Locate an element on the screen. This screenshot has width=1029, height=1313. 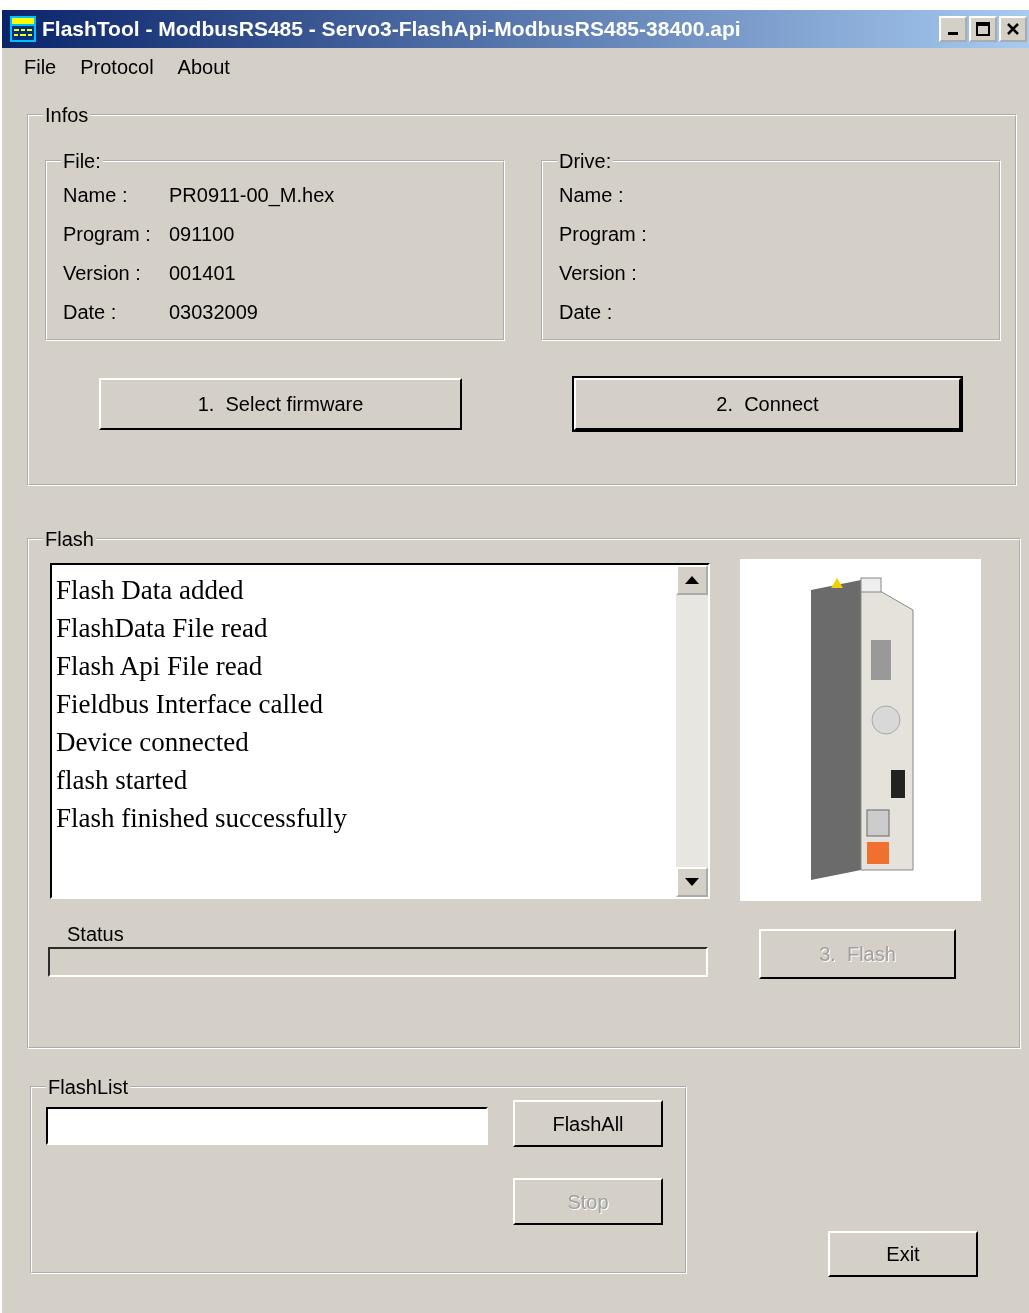
window-title: FlashTool - ModbusRS485 - Servo3-FlashApi-ModbusRS485-38400.api is located at coordinates (391, 29).